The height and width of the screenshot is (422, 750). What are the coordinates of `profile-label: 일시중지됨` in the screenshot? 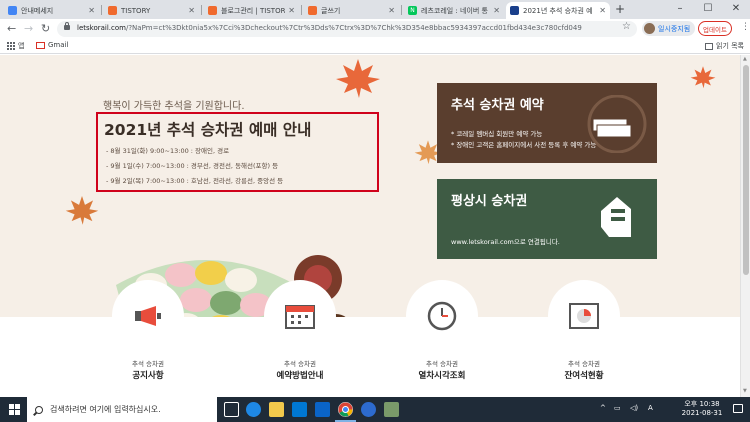 It's located at (674, 28).